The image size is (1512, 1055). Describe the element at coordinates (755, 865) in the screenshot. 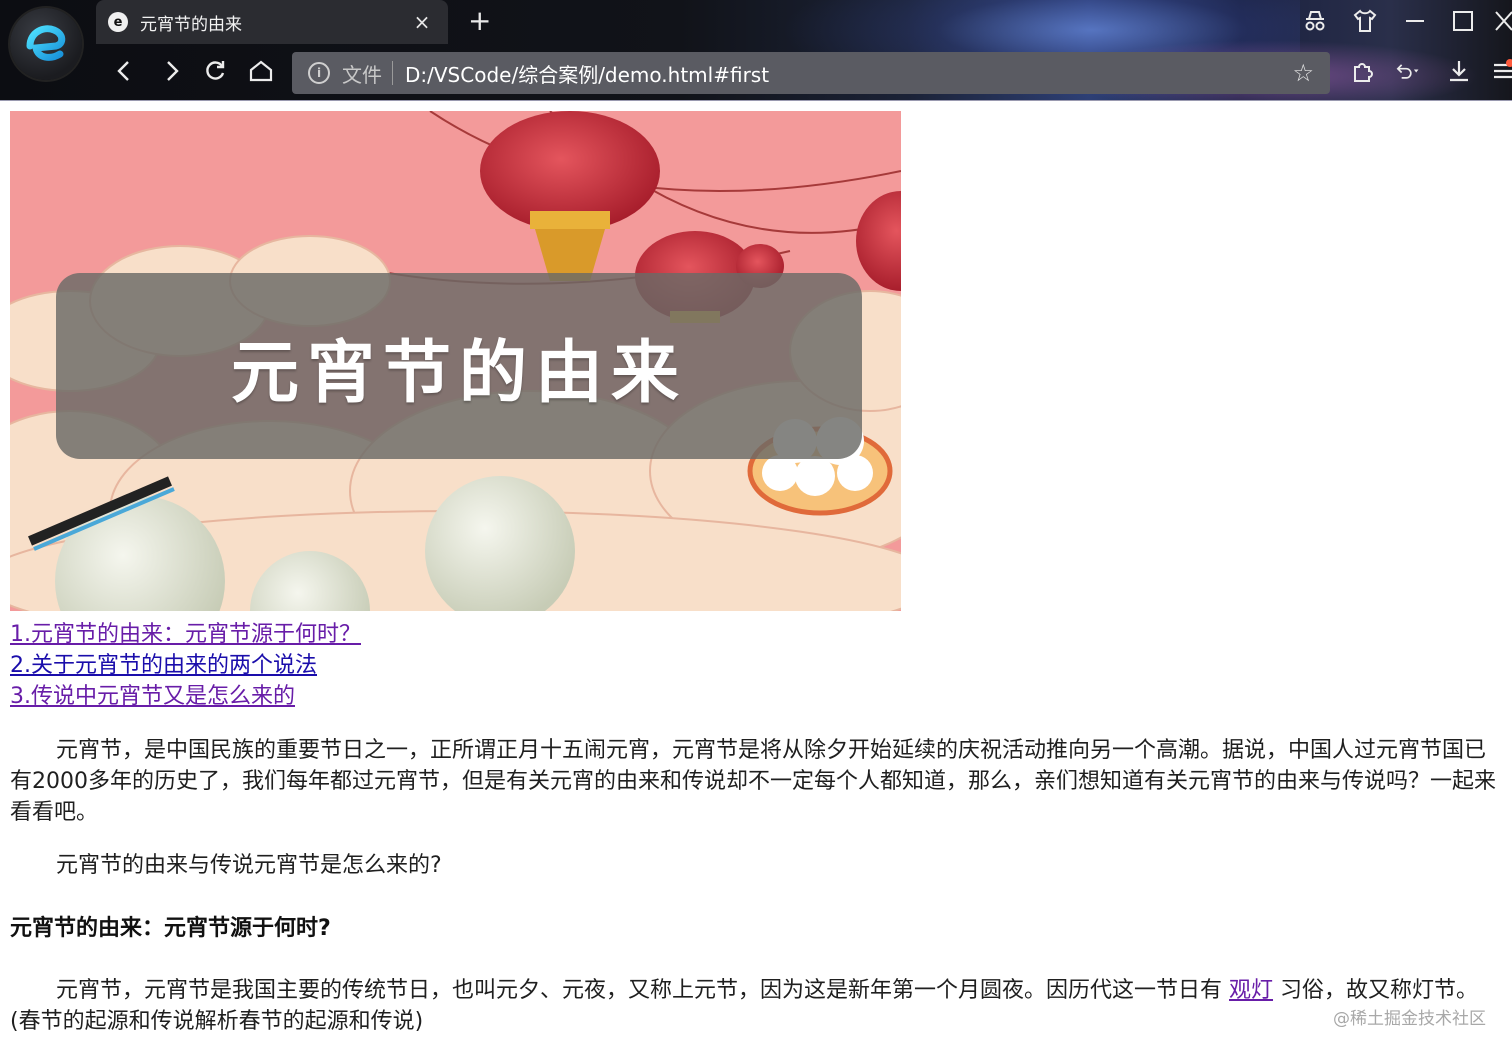

I see `question-paragraph: 元宵节的由来与传说元宵节是怎么来的?` at that location.